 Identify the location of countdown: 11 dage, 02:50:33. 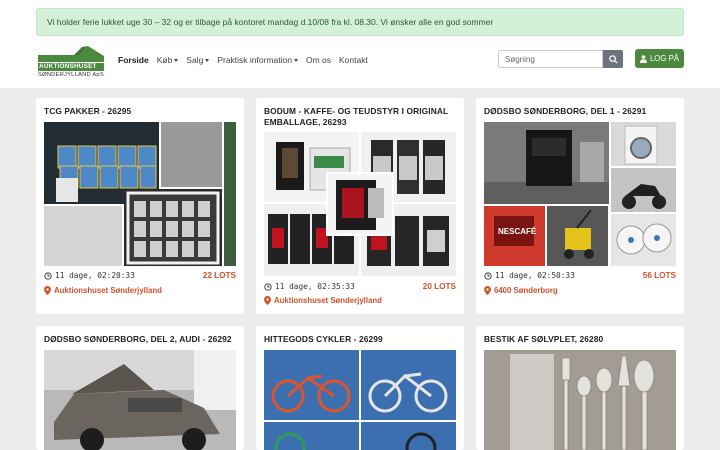
(529, 275).